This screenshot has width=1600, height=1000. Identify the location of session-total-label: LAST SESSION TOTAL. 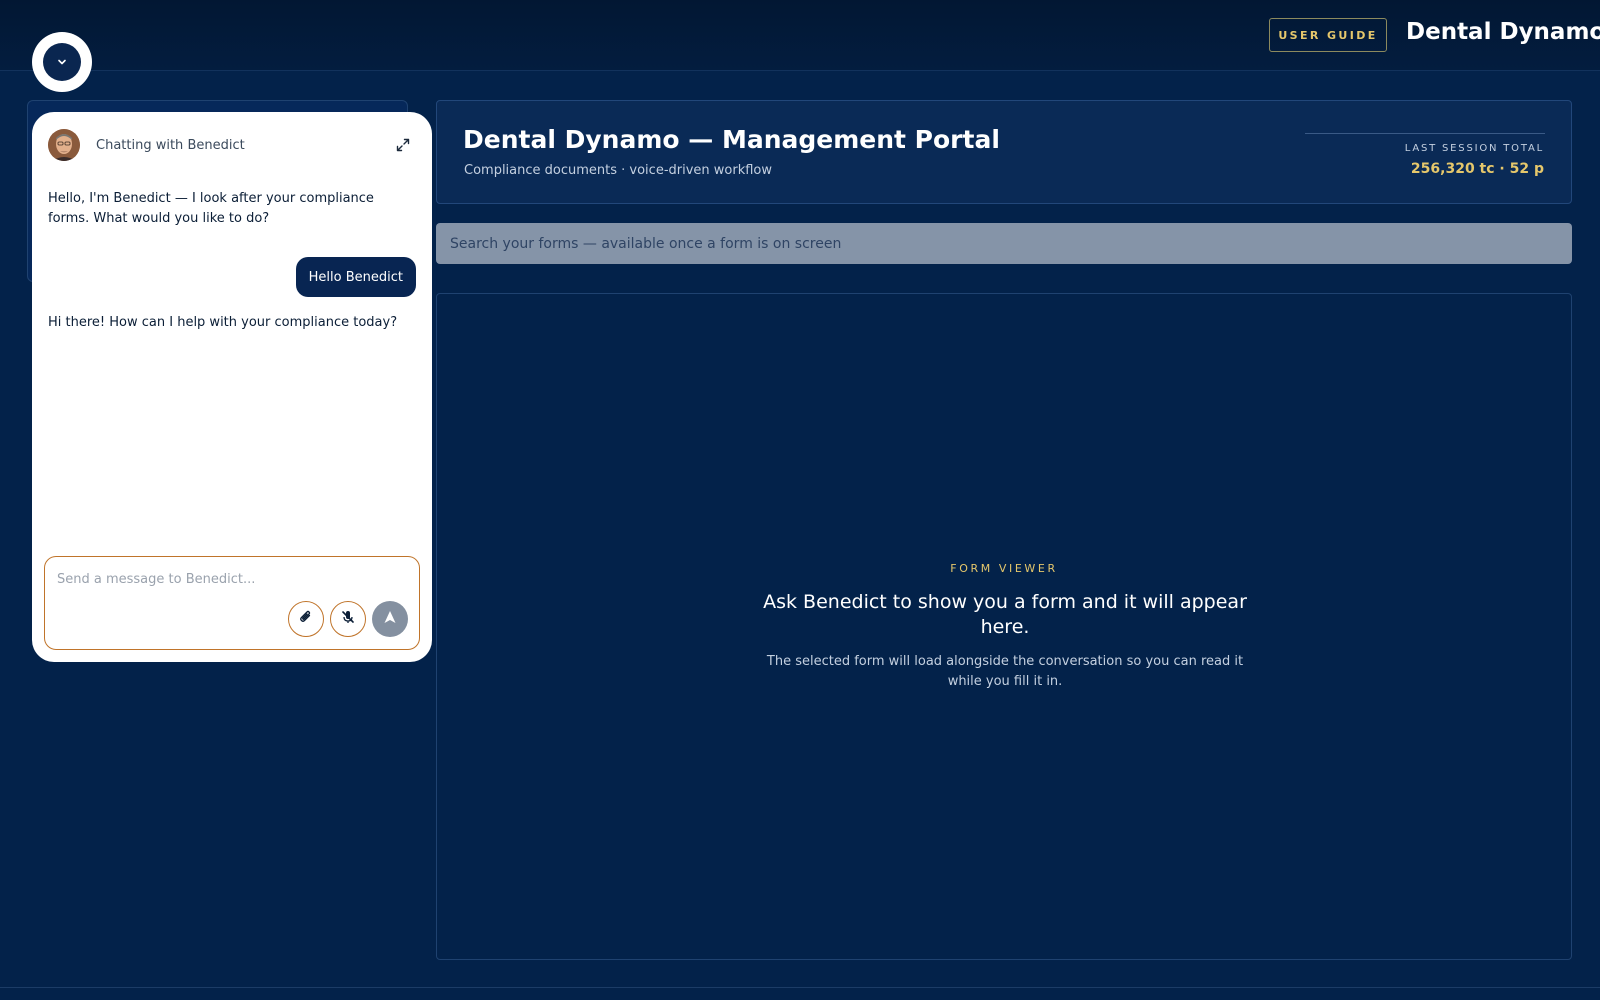
(1474, 148).